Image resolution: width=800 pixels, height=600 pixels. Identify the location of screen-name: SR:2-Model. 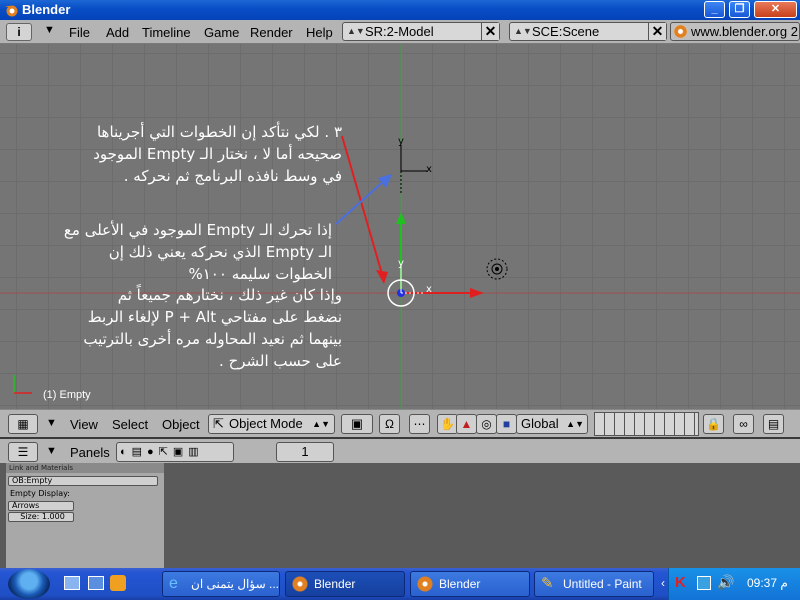
(399, 31).